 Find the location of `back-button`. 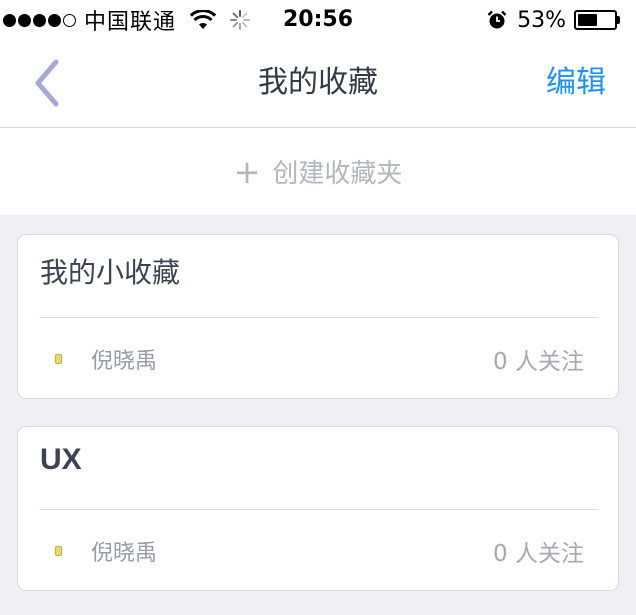

back-button is located at coordinates (47, 83).